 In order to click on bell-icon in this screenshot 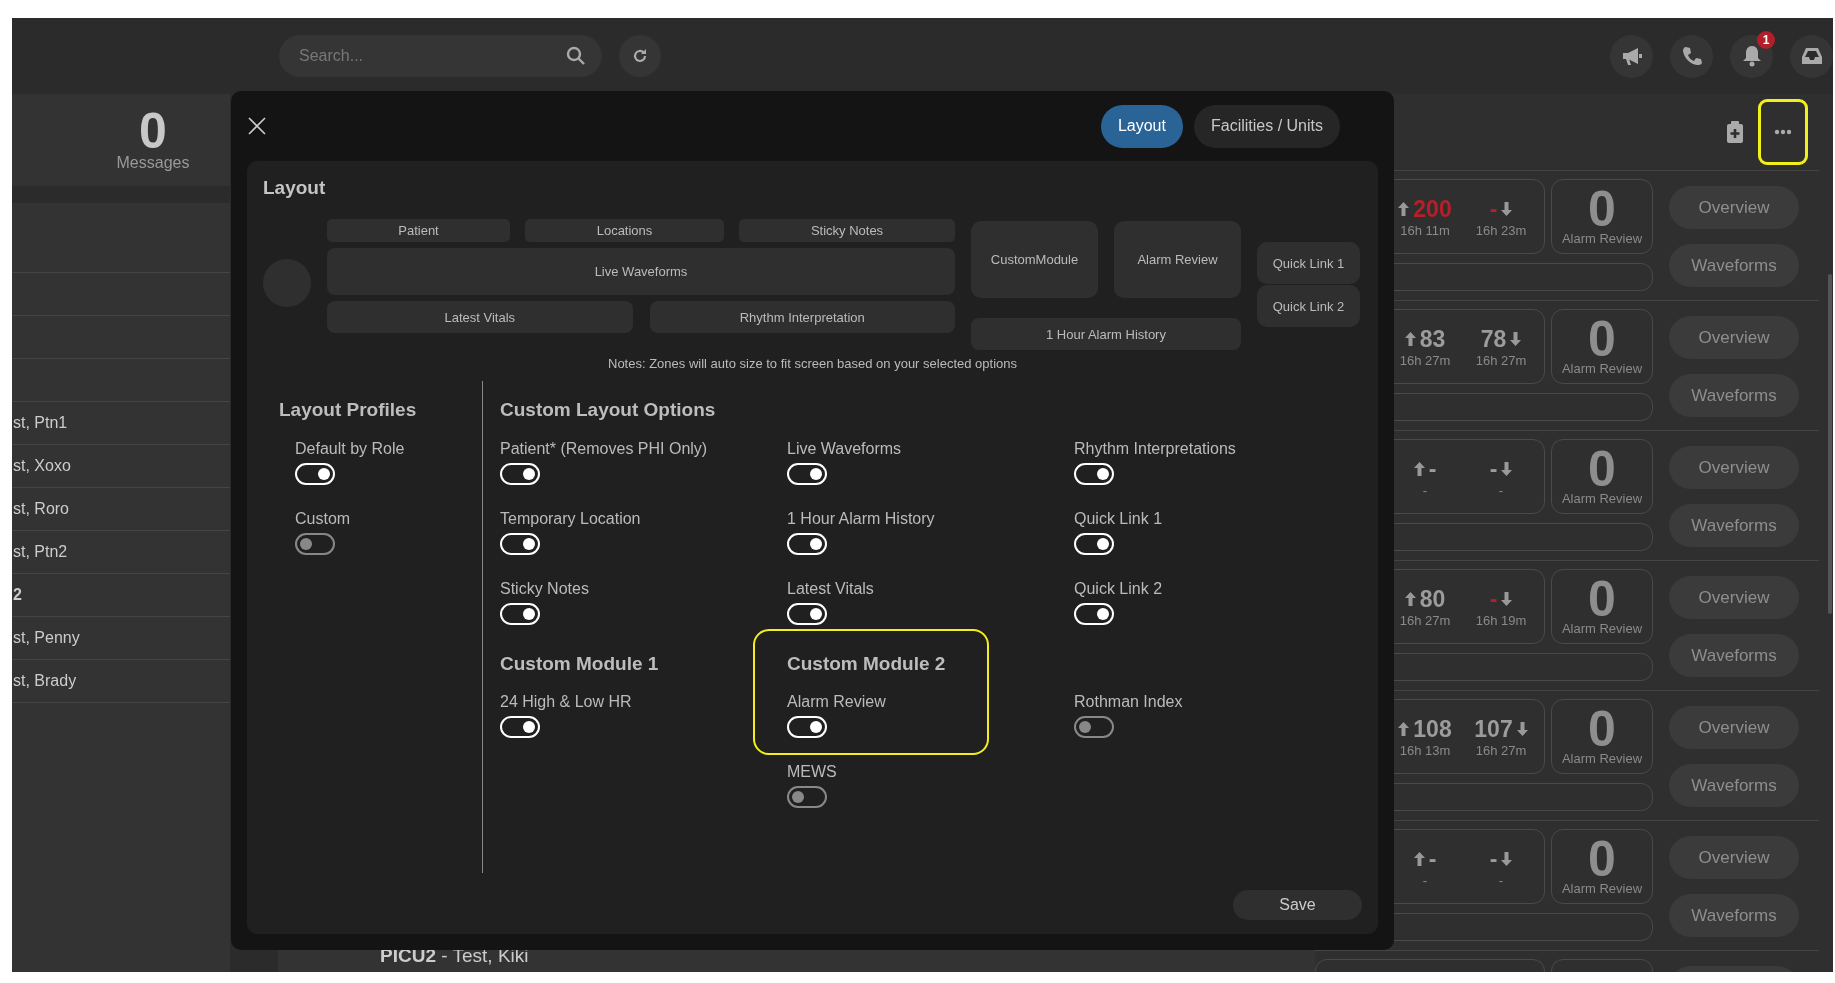, I will do `click(1751, 56)`.